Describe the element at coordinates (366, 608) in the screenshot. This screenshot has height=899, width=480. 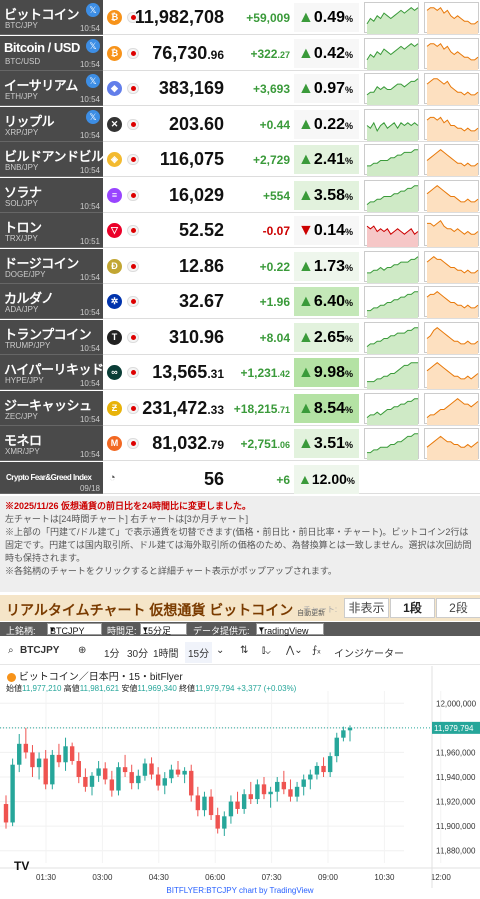
I see `mode-hide-button: 非表示` at that location.